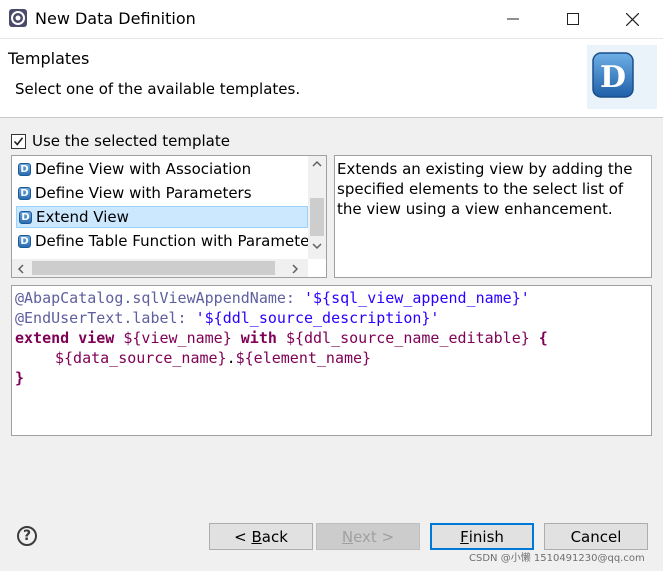 The height and width of the screenshot is (571, 663). I want to click on page-title: Templates, so click(49, 58).